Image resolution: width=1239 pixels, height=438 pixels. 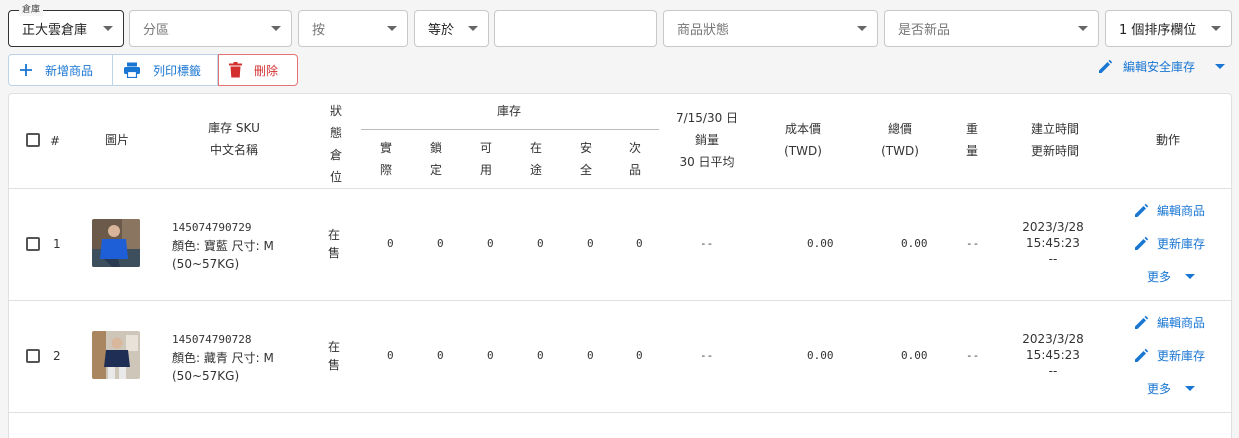 I want to click on header-stock-char: 實, so click(x=385, y=148).